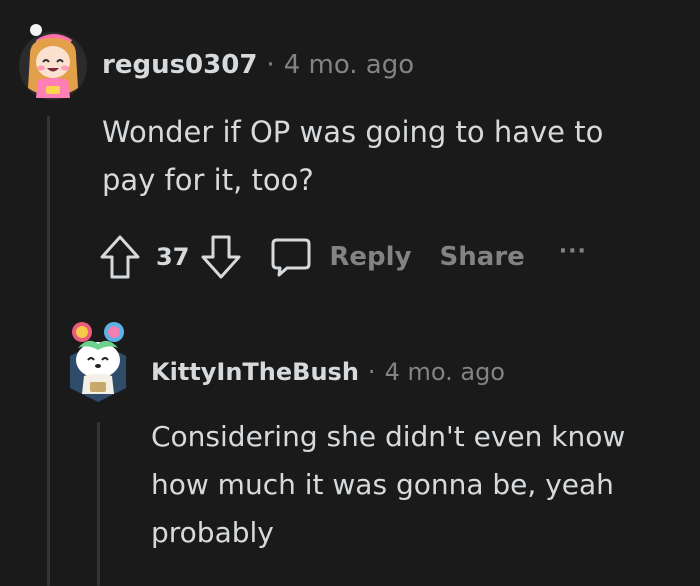 This screenshot has width=700, height=586. I want to click on reply-button: Reply, so click(340, 257).